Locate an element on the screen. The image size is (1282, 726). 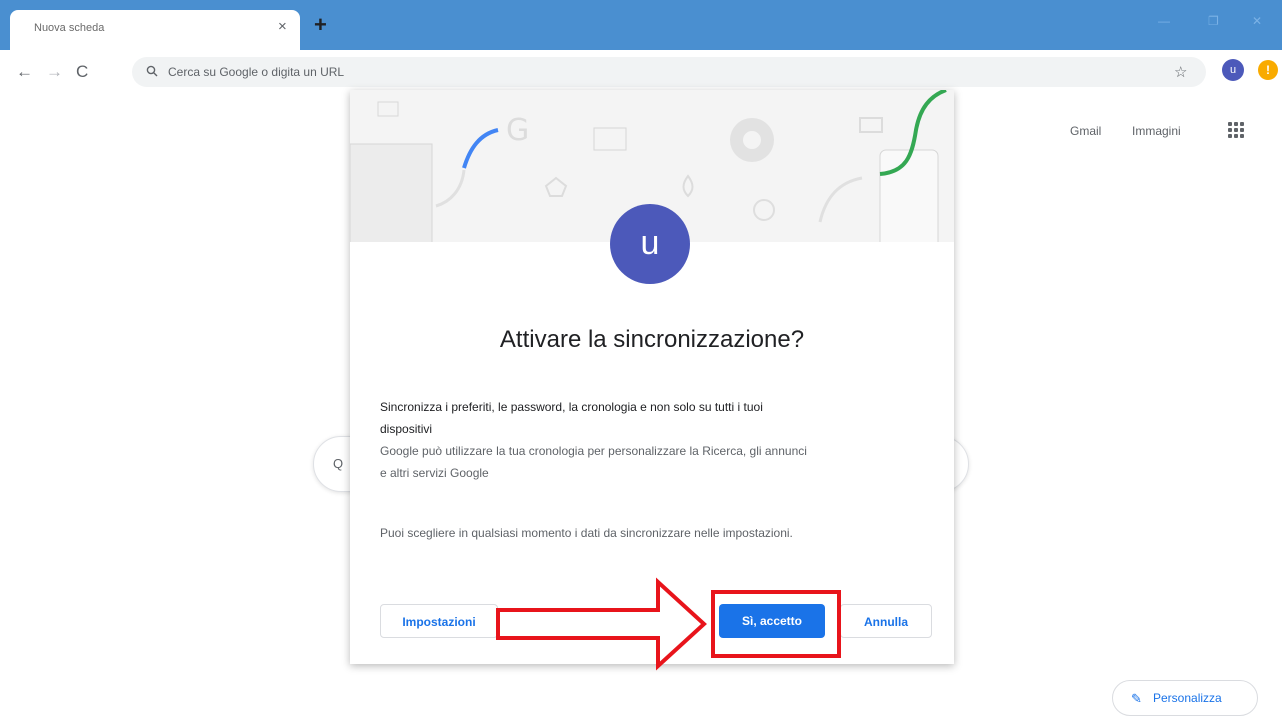
profile-avatar: u is located at coordinates (1233, 70).